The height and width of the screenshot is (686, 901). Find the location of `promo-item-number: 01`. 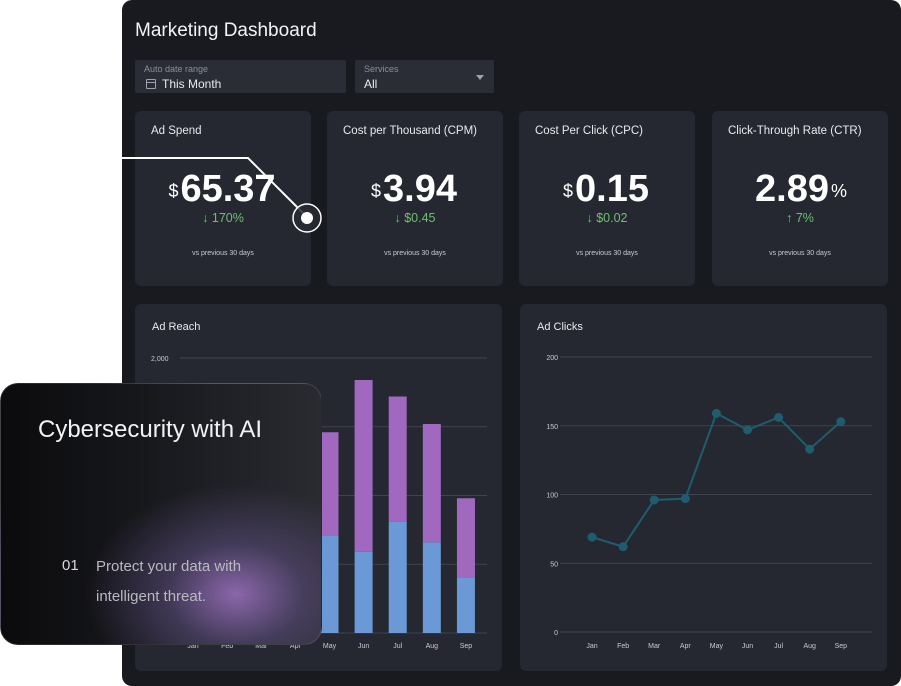

promo-item-number: 01 is located at coordinates (70, 565).